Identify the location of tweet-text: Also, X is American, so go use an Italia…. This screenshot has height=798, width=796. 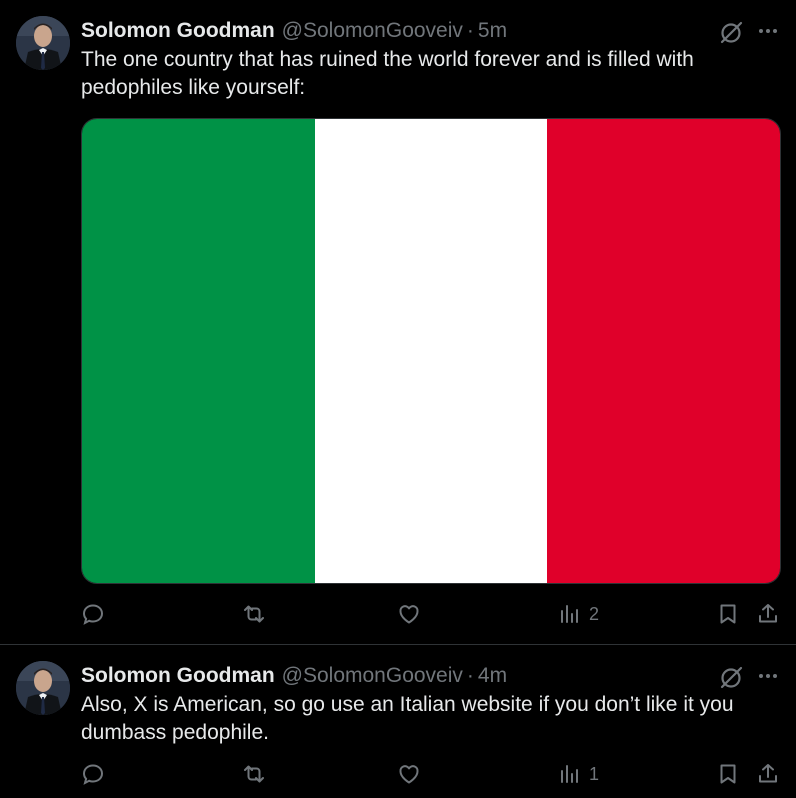
(407, 718).